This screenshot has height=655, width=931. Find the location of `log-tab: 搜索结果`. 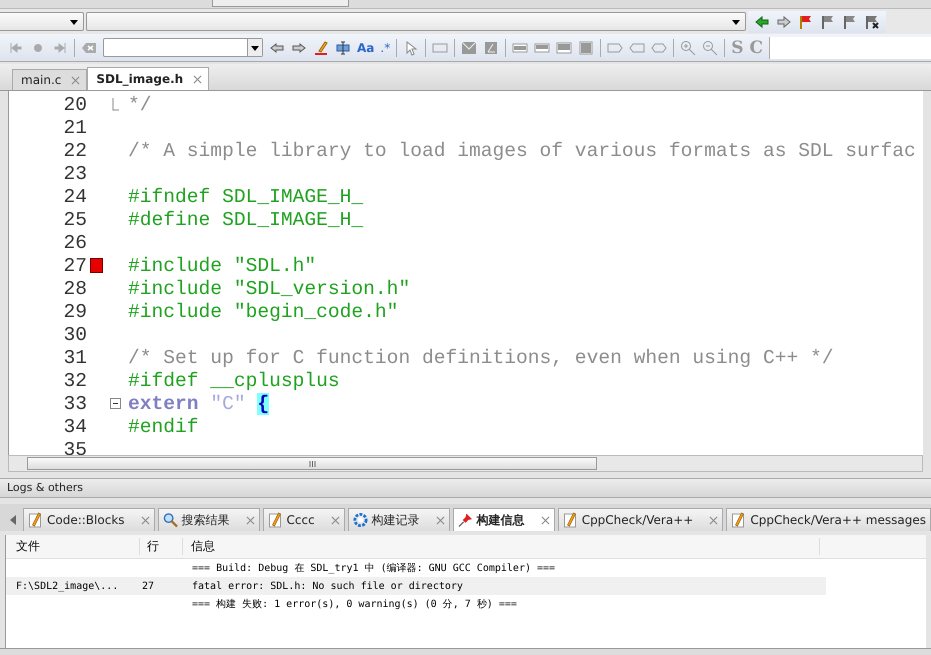

log-tab: 搜索结果 is located at coordinates (209, 519).